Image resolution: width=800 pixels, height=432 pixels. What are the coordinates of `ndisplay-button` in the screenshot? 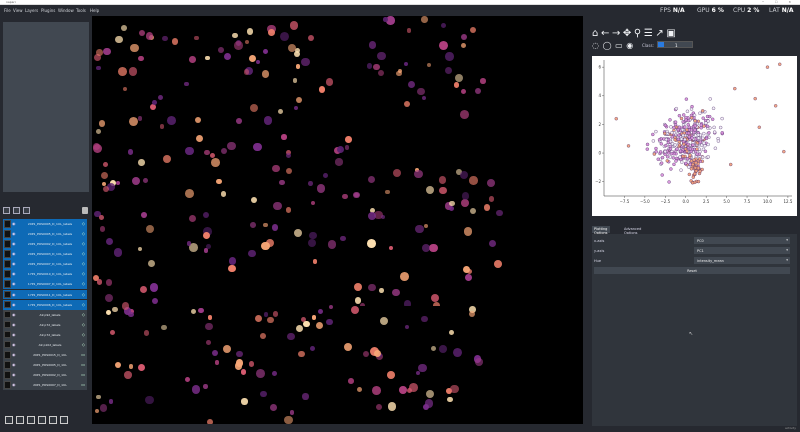 It's located at (20, 420).